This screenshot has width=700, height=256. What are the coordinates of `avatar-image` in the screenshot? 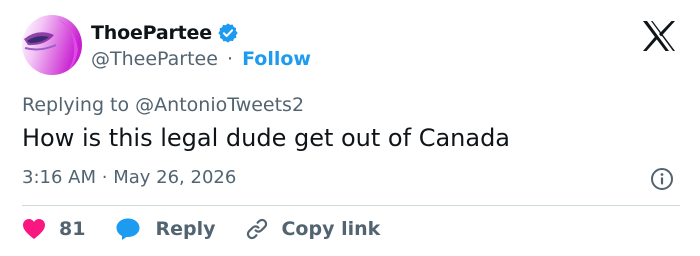 It's located at (52, 45).